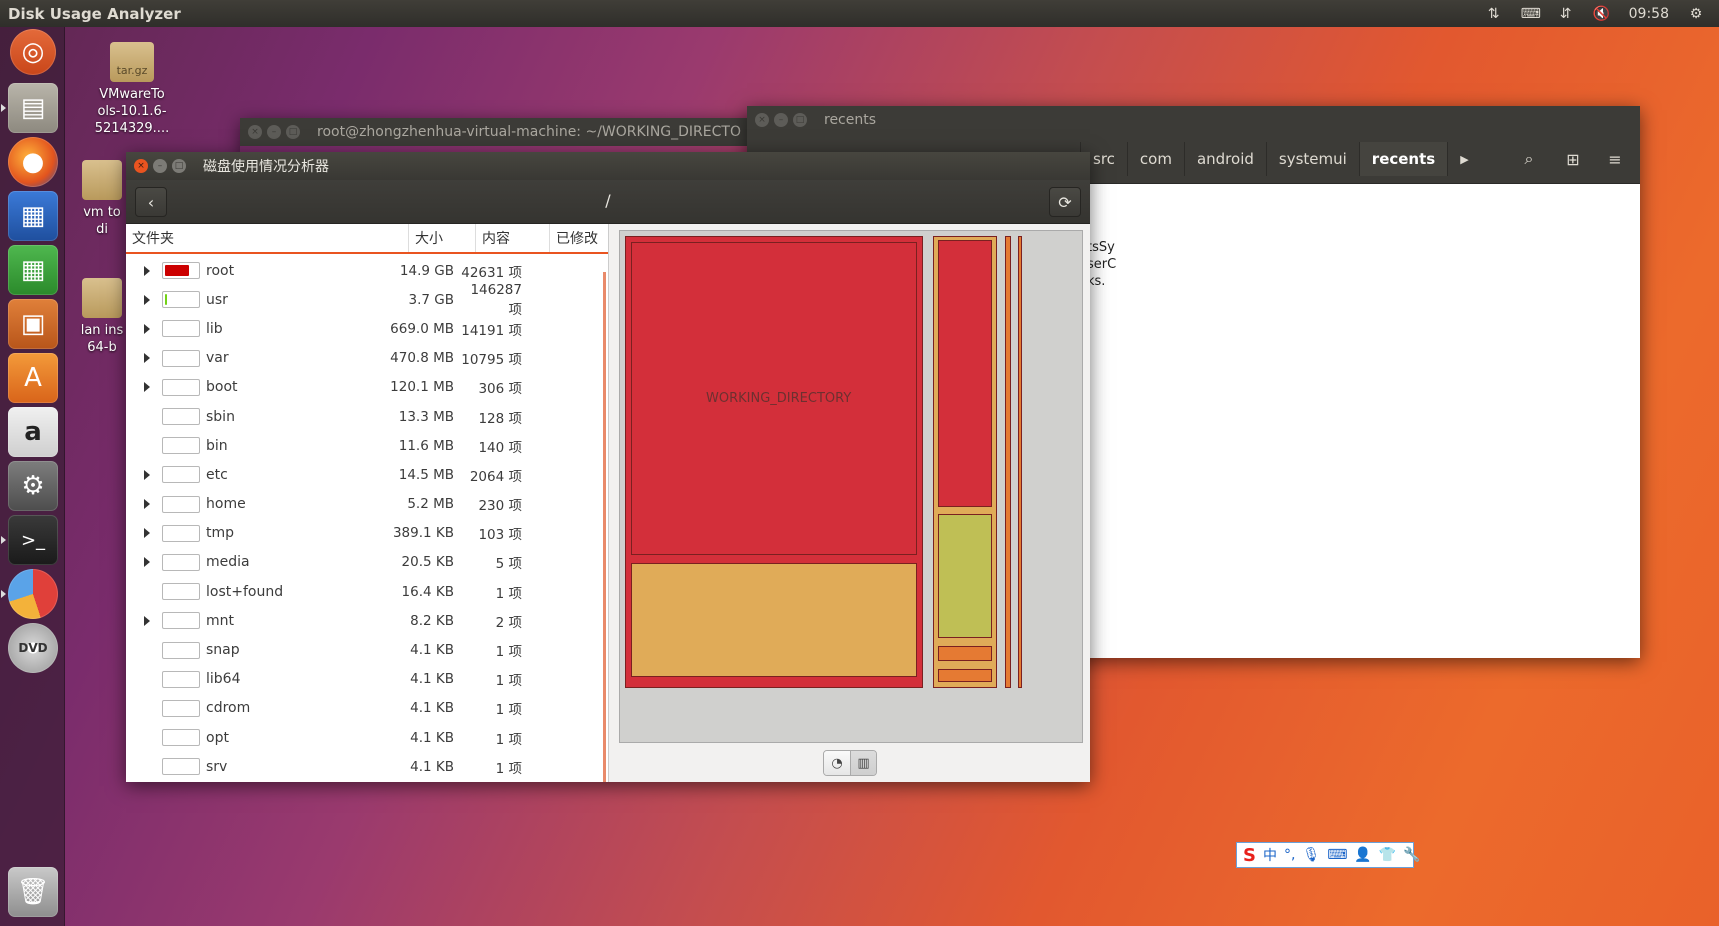 This screenshot has width=1719, height=926. I want to click on files-app-icon: ▤, so click(33, 108).